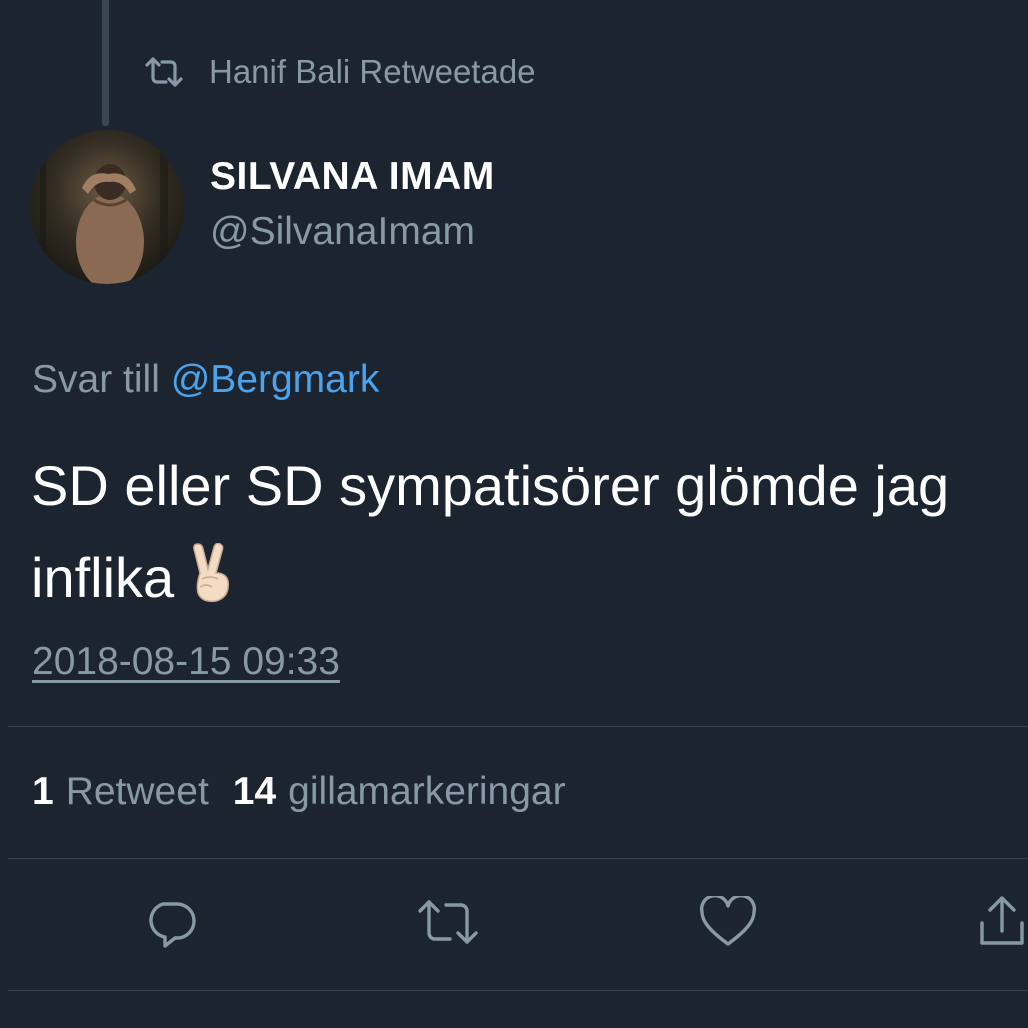  I want to click on like-button, so click(728, 923).